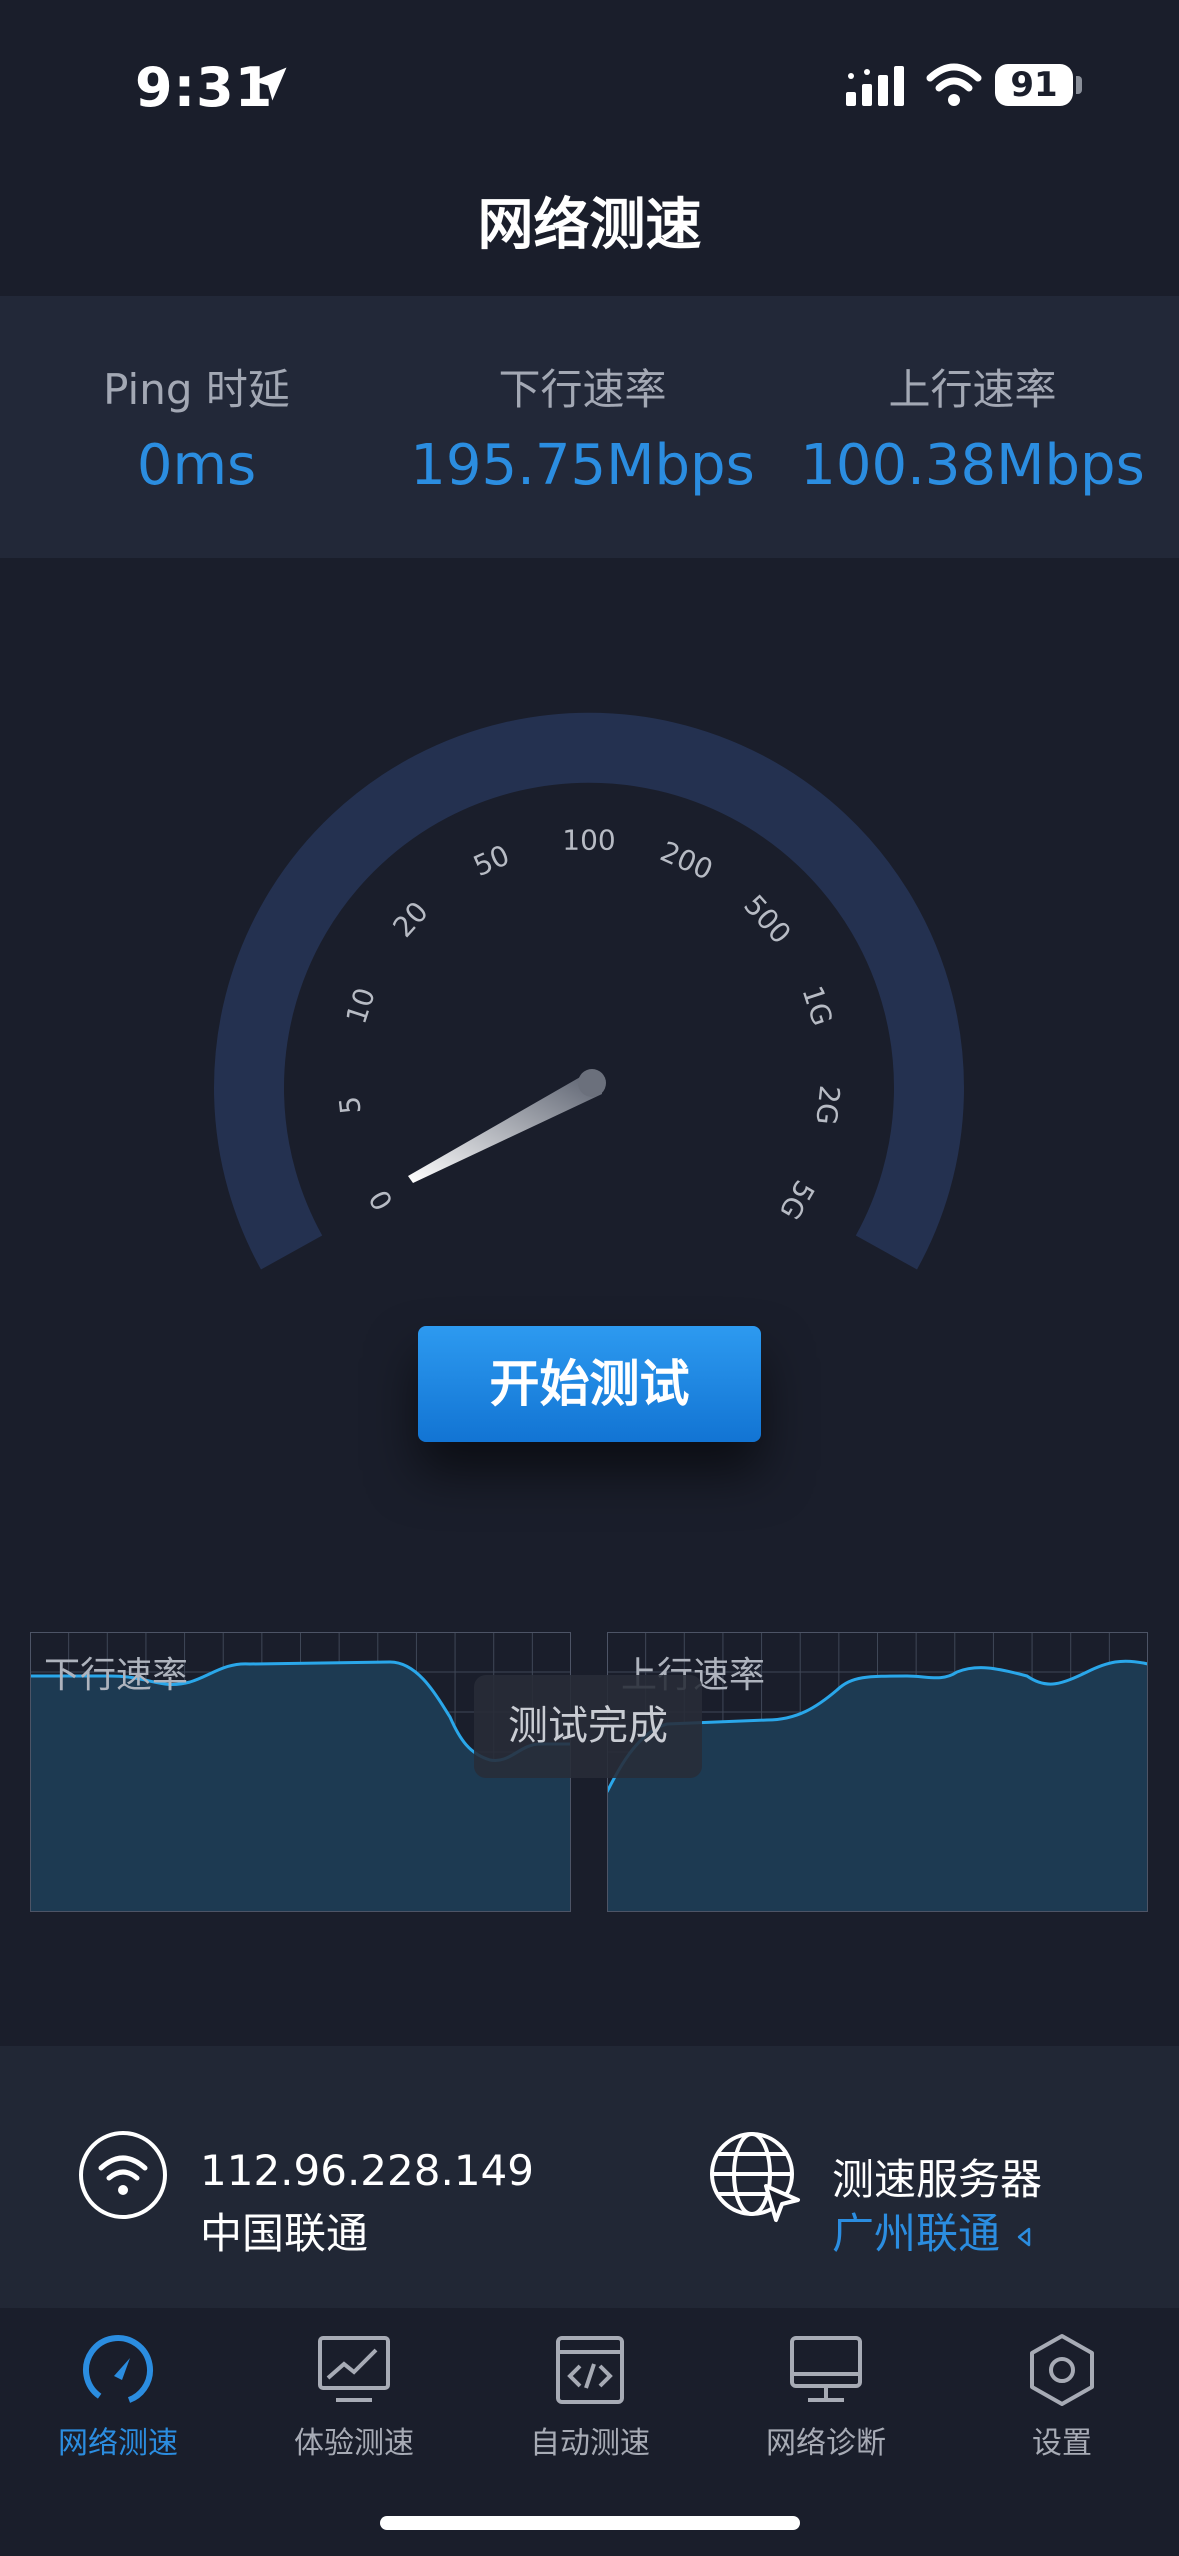 Image resolution: width=1179 pixels, height=2556 pixels. What do you see at coordinates (590, 2443) in the screenshot?
I see `tab-label: 自动测速` at bounding box center [590, 2443].